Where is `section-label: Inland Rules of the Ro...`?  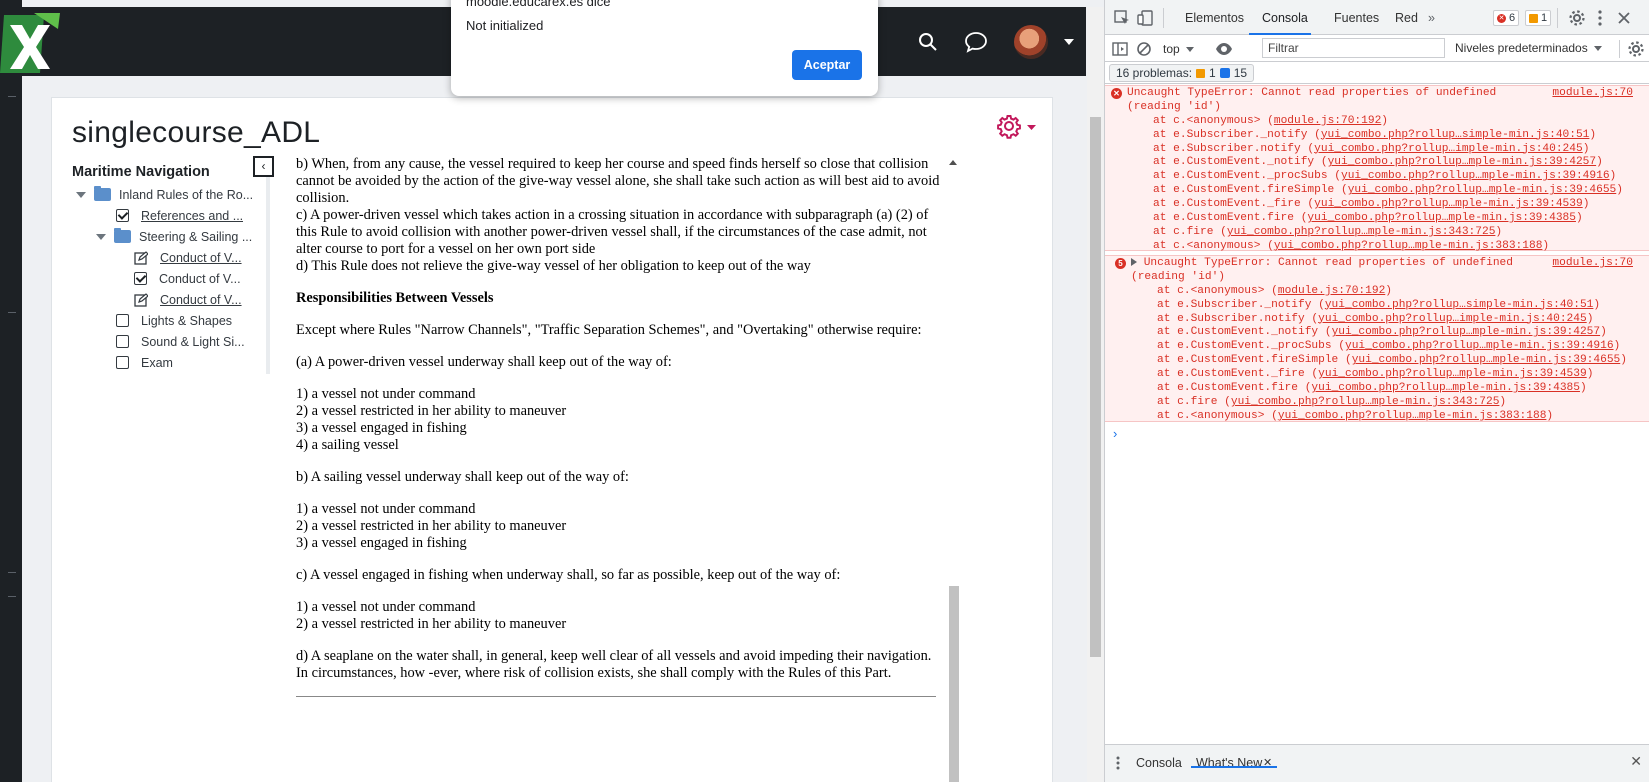
section-label: Inland Rules of the Ro... is located at coordinates (186, 195).